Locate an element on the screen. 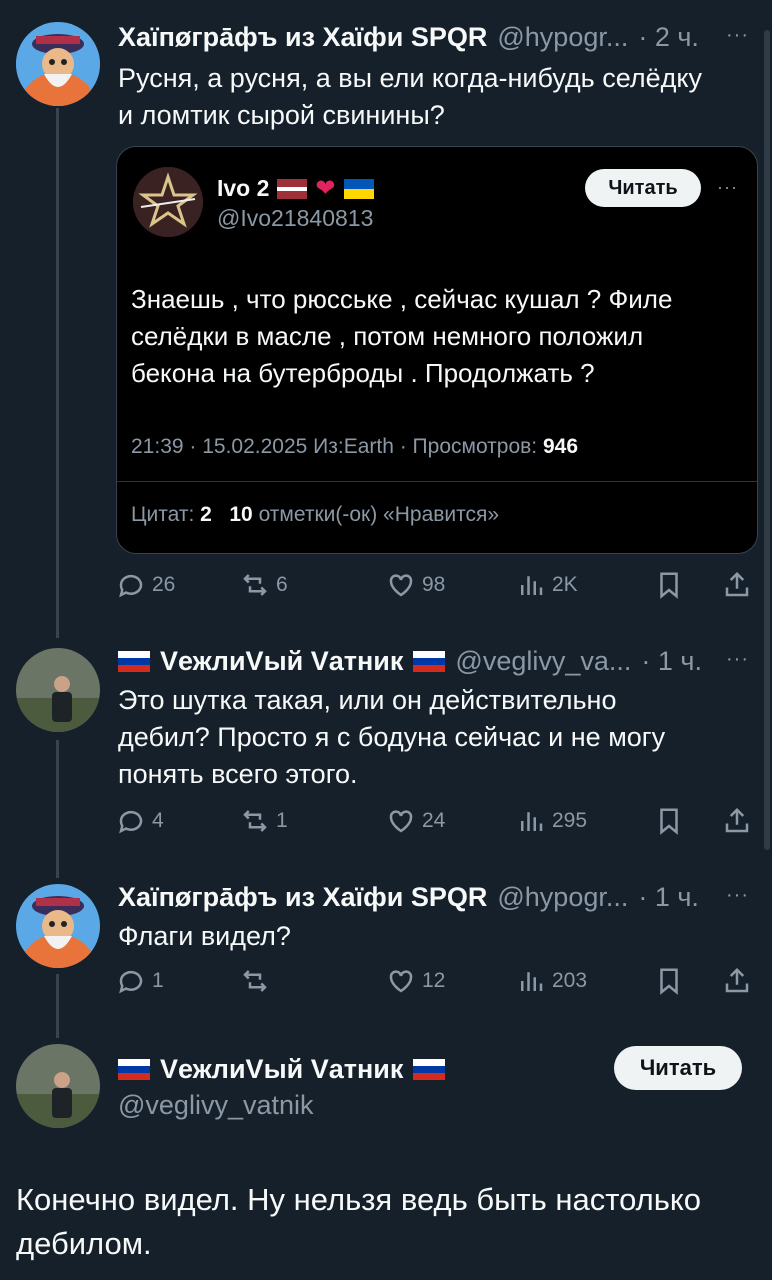 Image resolution: width=772 pixels, height=1280 pixels. like-button: 98 is located at coordinates (415, 585).